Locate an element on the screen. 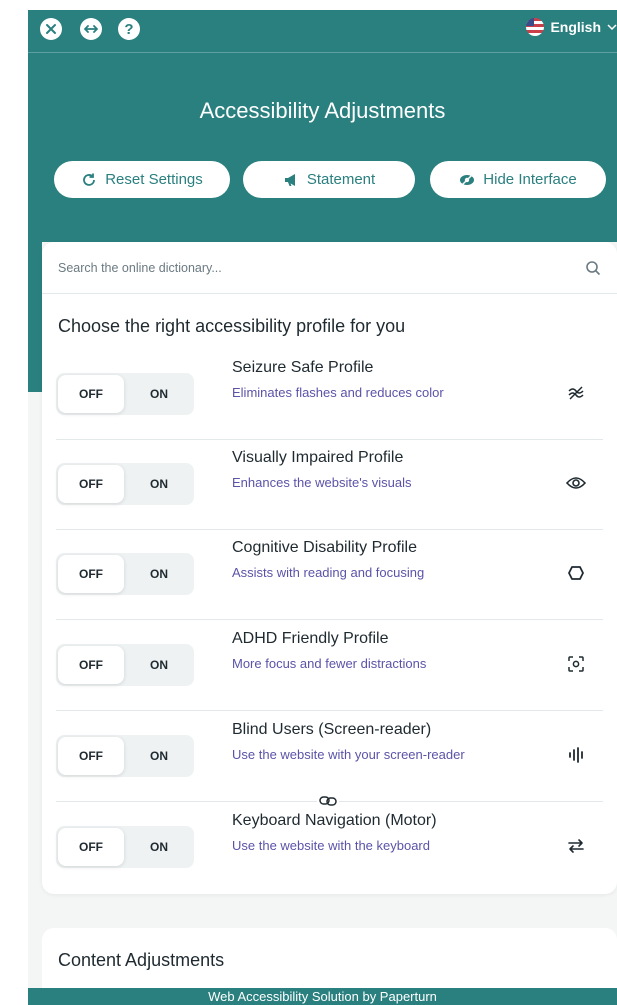 The width and height of the screenshot is (617, 1005). focus-icon is located at coordinates (576, 664).